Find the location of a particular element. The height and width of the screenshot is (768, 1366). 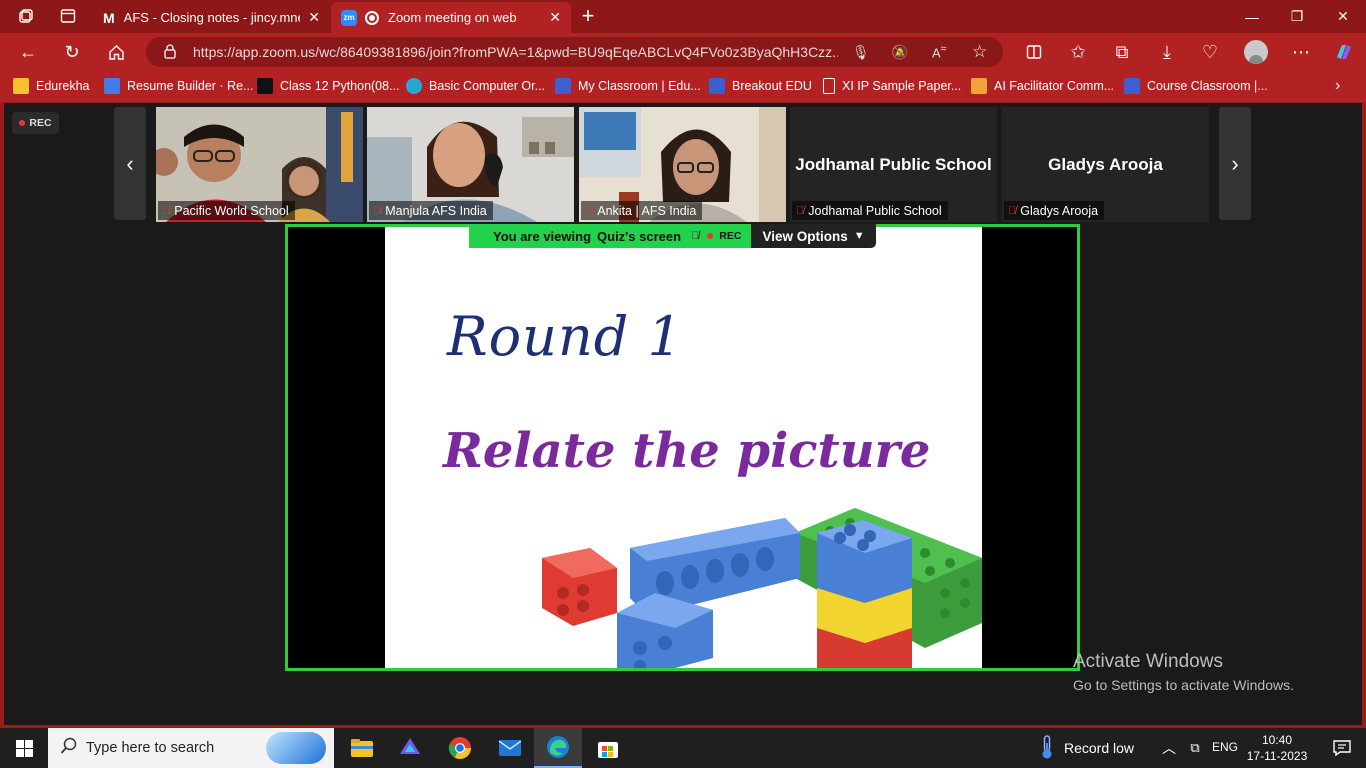

watermark-title: Activate Windows is located at coordinates (1148, 661).